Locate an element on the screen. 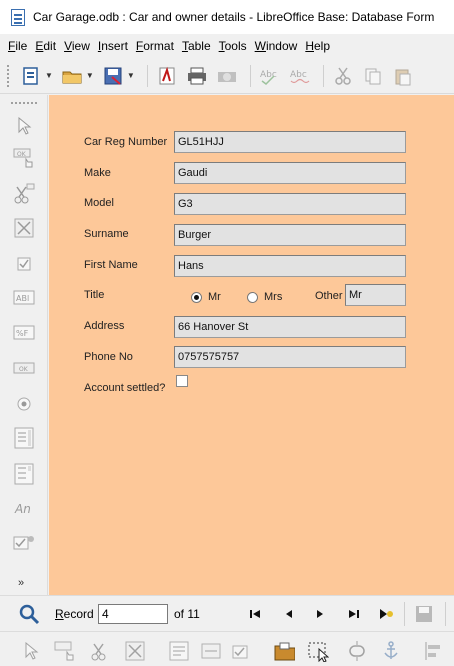  record-number-input: 4 is located at coordinates (133, 614).